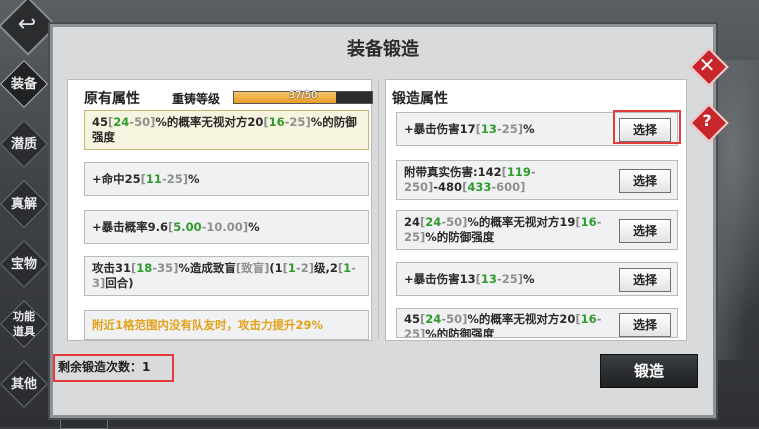 The height and width of the screenshot is (429, 759). I want to click on forge-attr-row: 45[24-50]%的概率无视对方20[16-25]%的防御强度 选择, so click(537, 323).